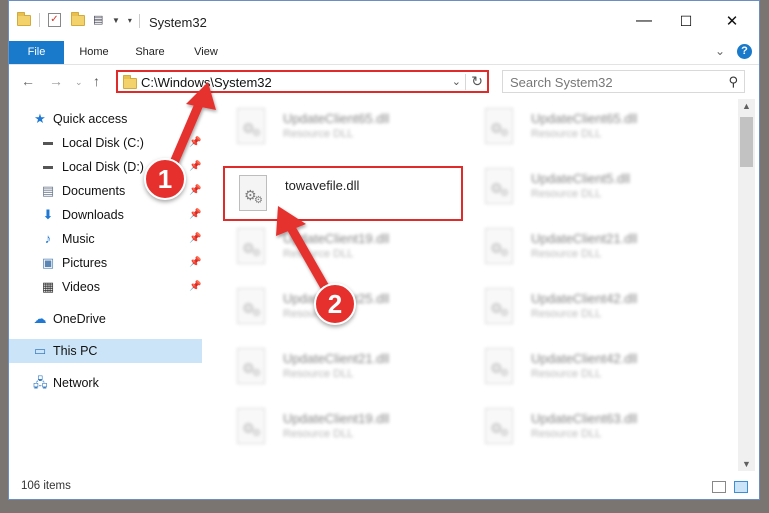  What do you see at coordinates (384, 53) in the screenshot?
I see `ribbon-tabs: File Home Share View ⌄ ?` at bounding box center [384, 53].